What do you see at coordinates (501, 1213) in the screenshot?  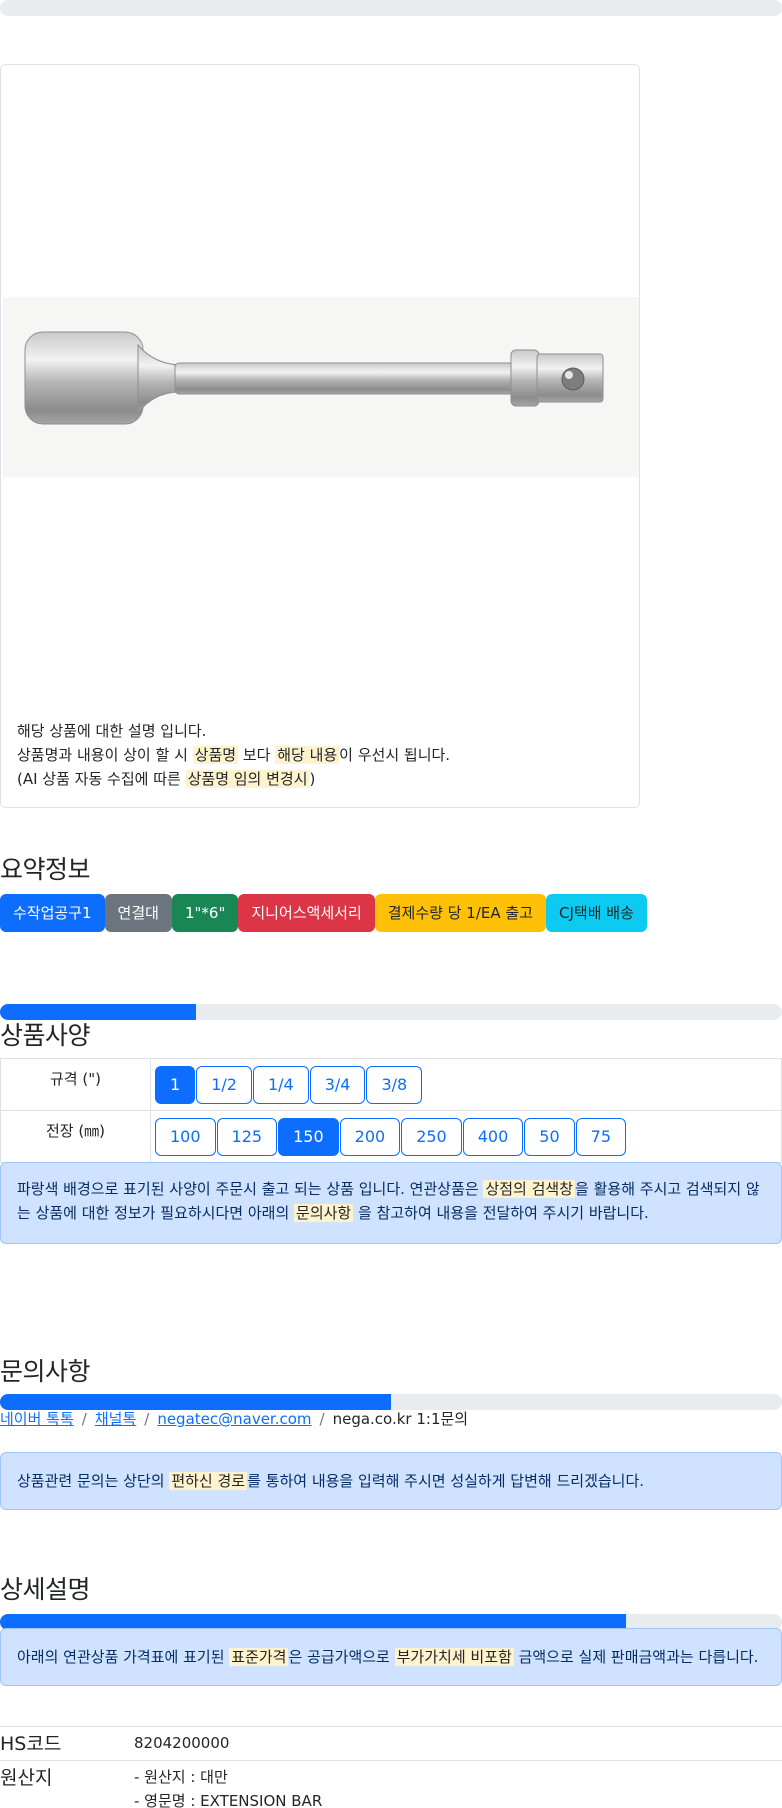 I see `notice-text: 을 참고하여 내용을 전달하여 주시기 바랍니다.` at bounding box center [501, 1213].